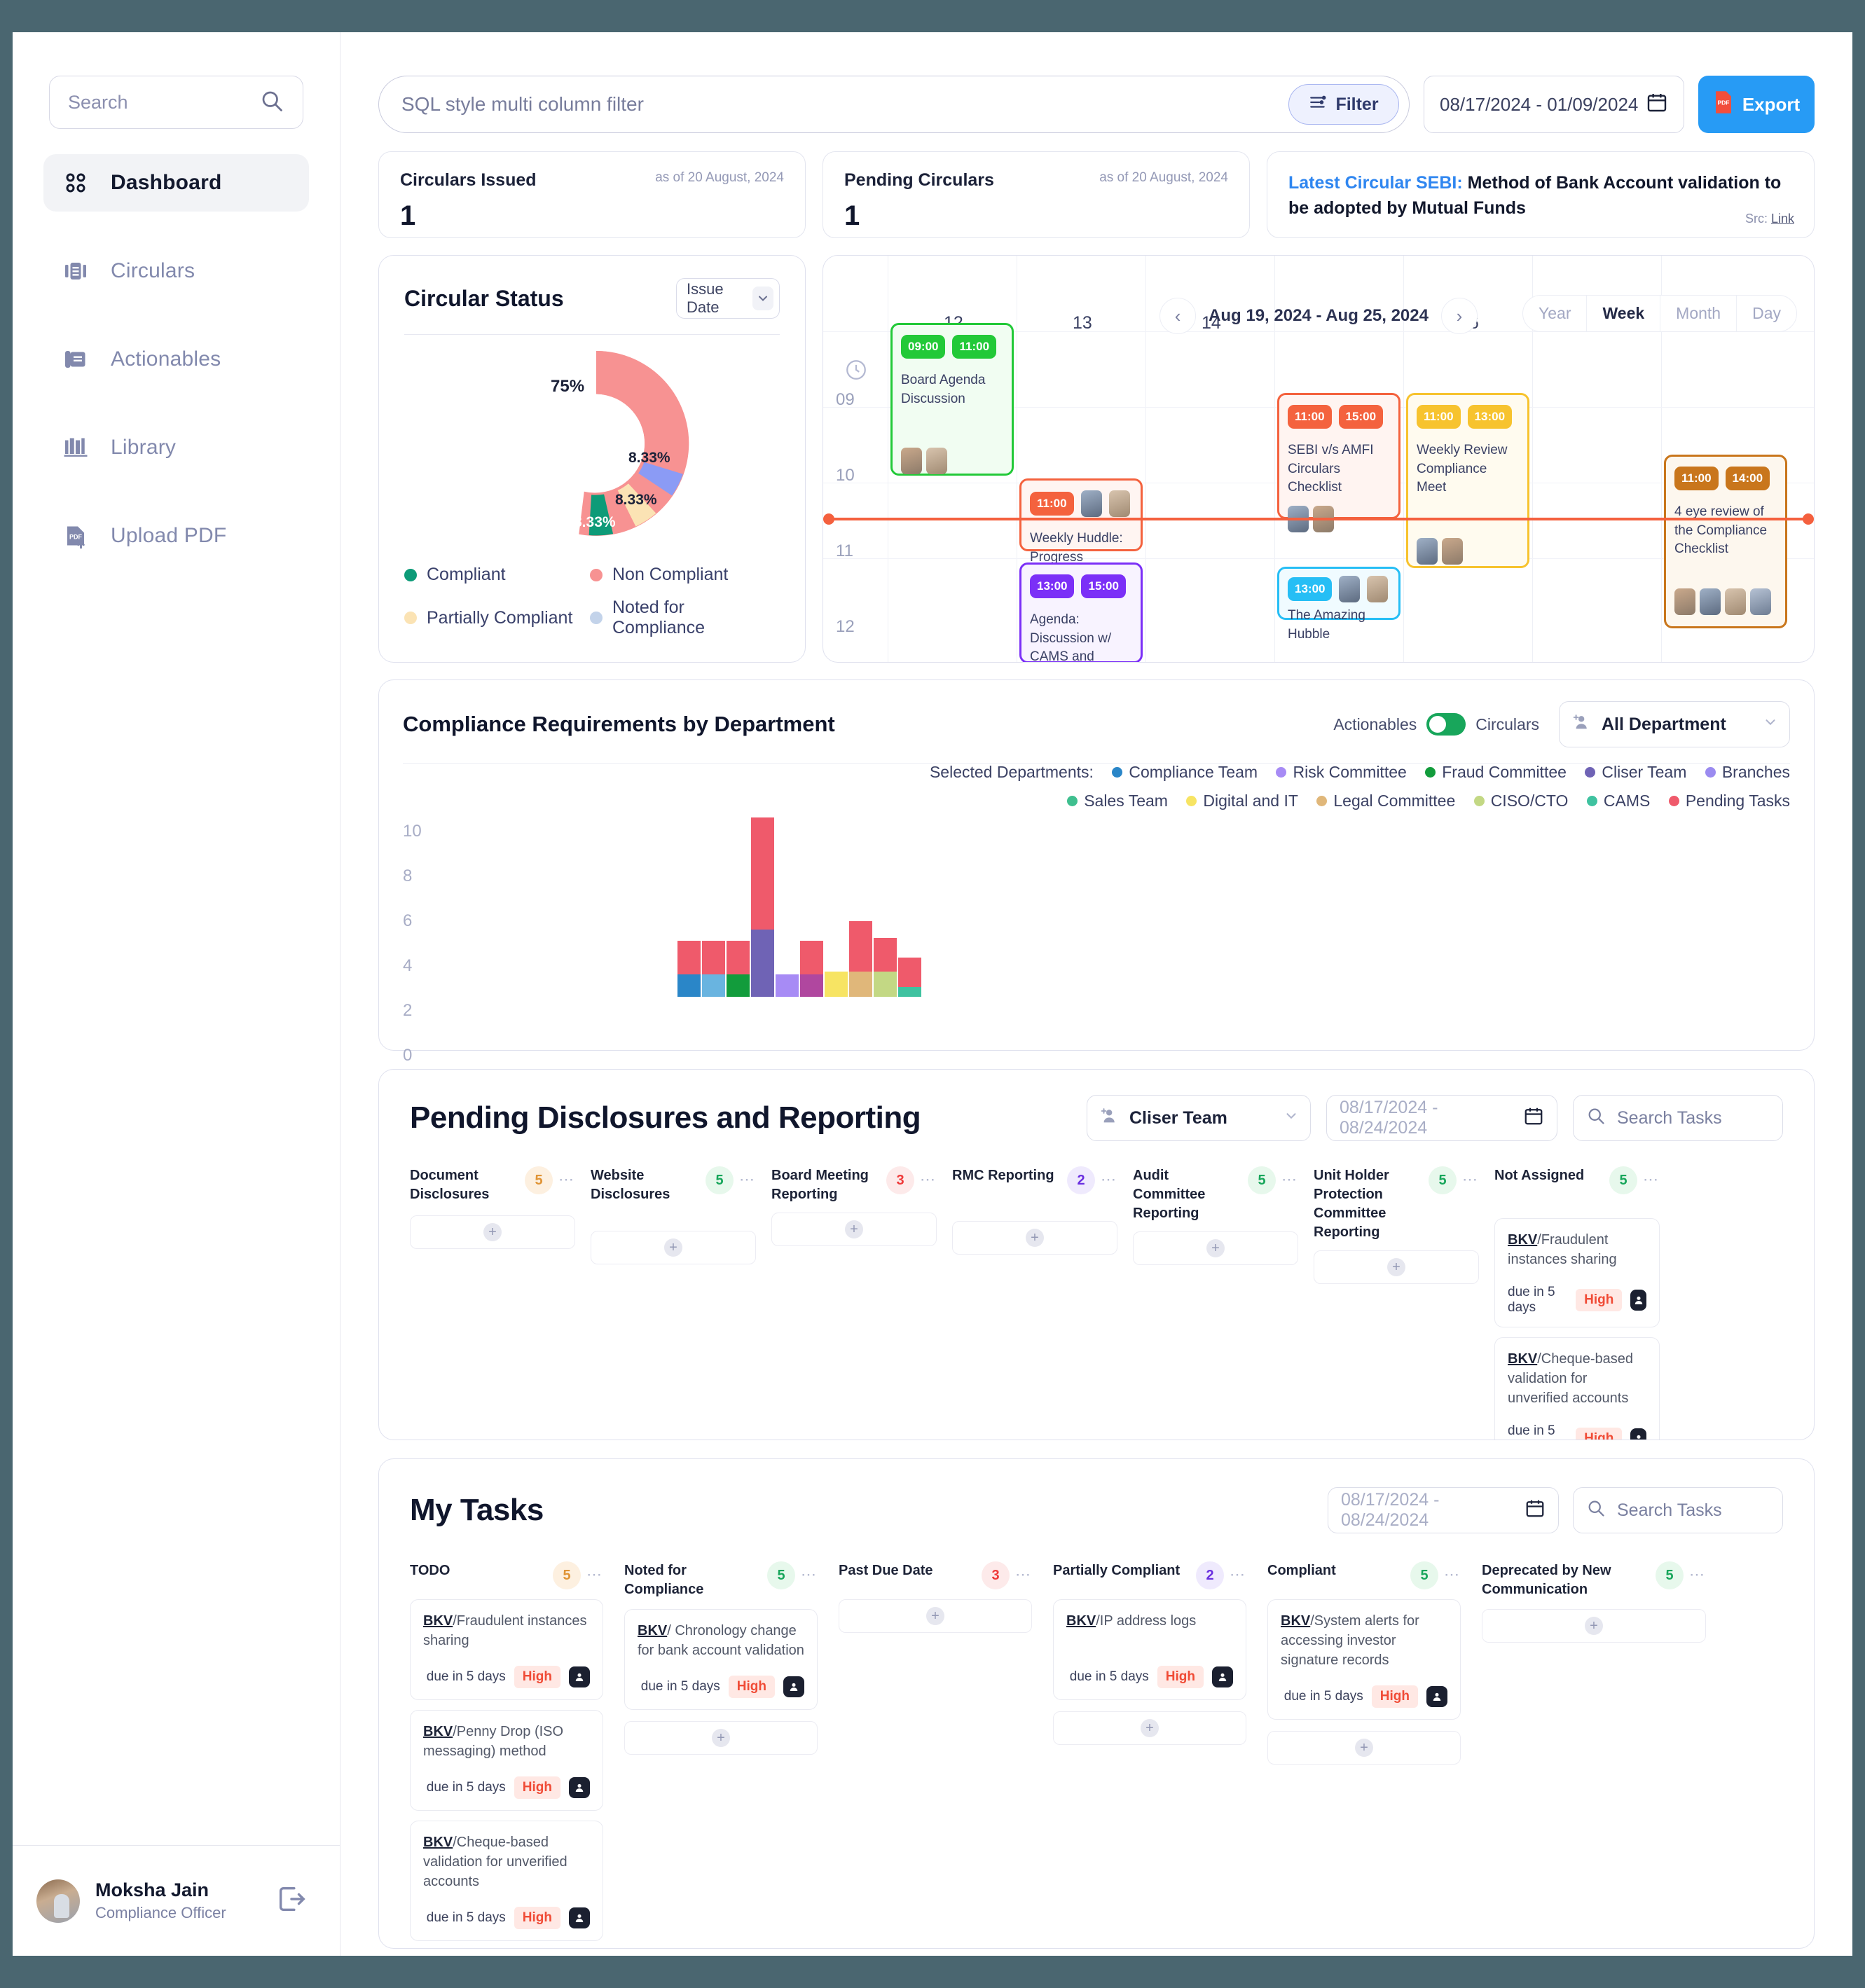  Describe the element at coordinates (176, 359) in the screenshot. I see `sidebar-item-actionables: Actionables` at that location.